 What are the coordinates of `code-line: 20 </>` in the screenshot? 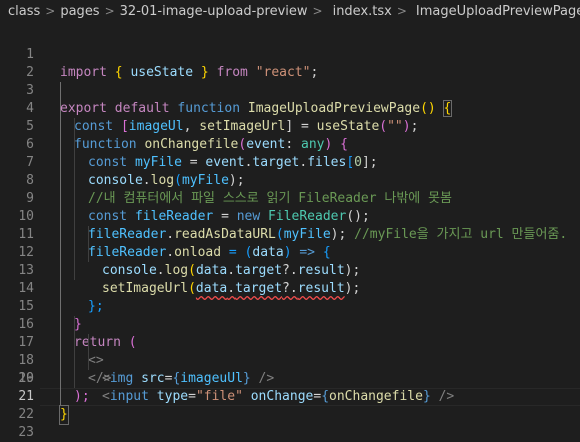 It's located at (290, 379).